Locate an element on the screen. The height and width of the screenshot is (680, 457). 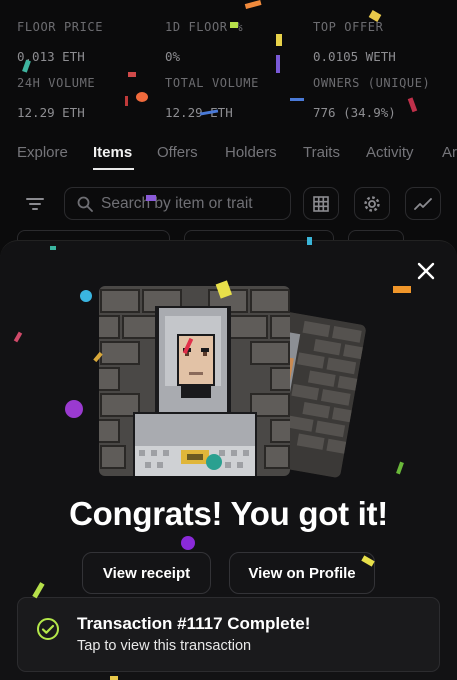
stat-1d-floor: 1D FLOOR % 0% is located at coordinates (204, 42).